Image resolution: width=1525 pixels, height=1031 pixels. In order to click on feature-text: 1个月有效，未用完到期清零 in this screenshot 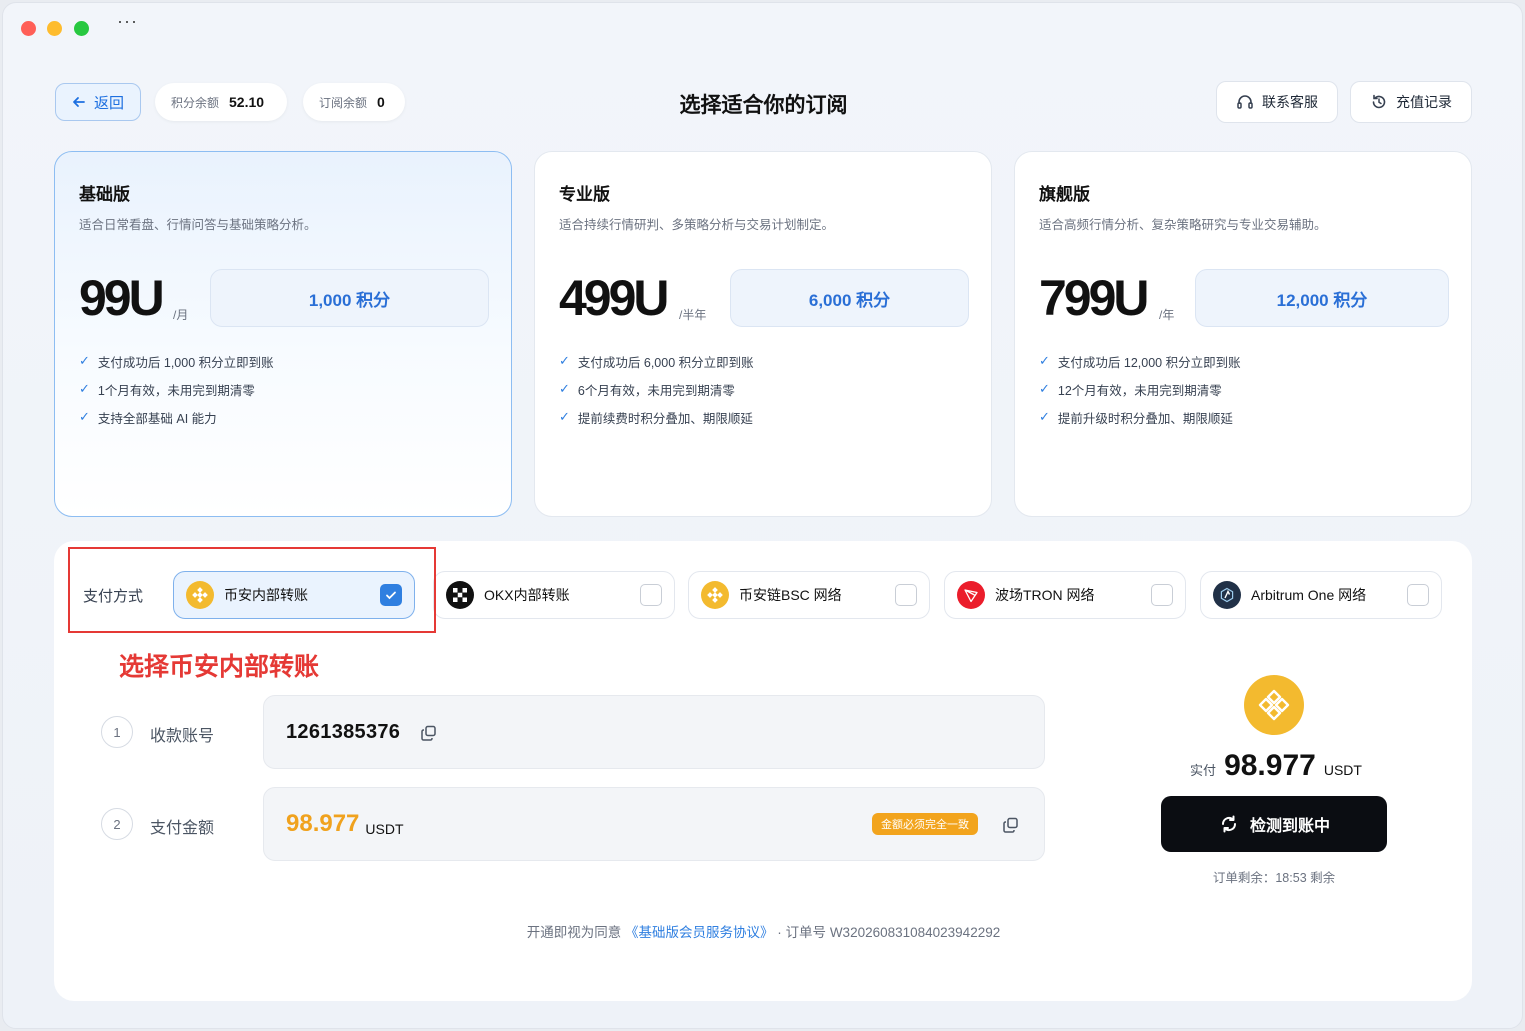, I will do `click(176, 390)`.